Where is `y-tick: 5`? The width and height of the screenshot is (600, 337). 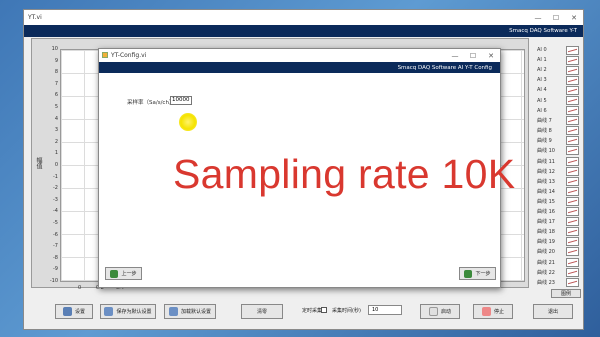
y-tick: 5 is located at coordinates (56, 107).